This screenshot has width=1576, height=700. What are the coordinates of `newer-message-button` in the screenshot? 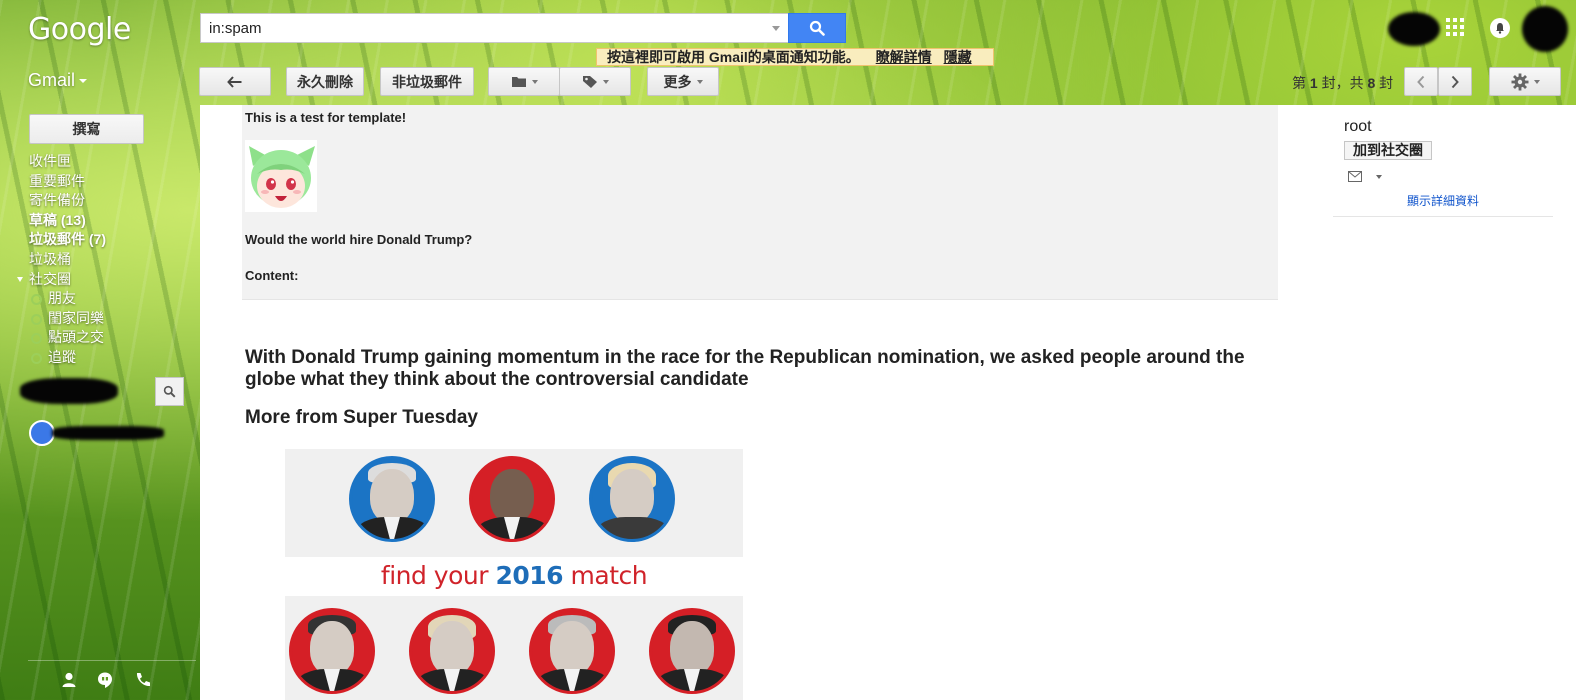 It's located at (1455, 81).